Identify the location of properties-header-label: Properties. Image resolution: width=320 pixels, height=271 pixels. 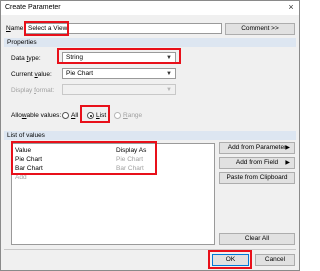
(22, 42).